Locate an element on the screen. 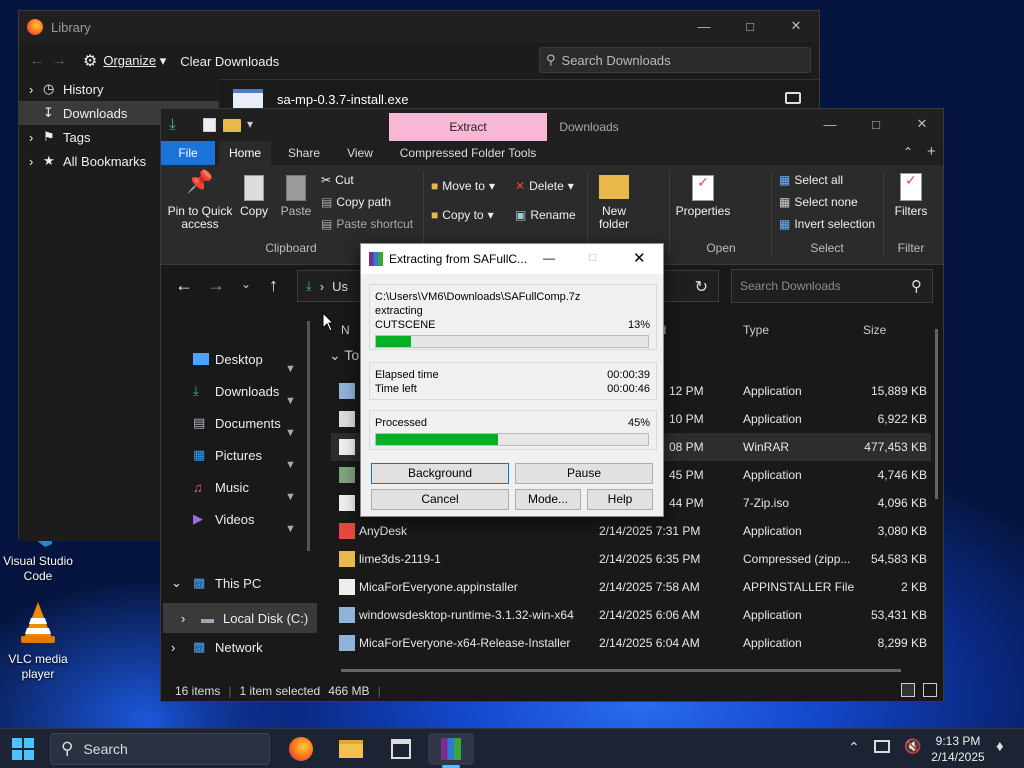  nav-item-this-pc: ⌄ ▩ This PC is located at coordinates (216, 583).